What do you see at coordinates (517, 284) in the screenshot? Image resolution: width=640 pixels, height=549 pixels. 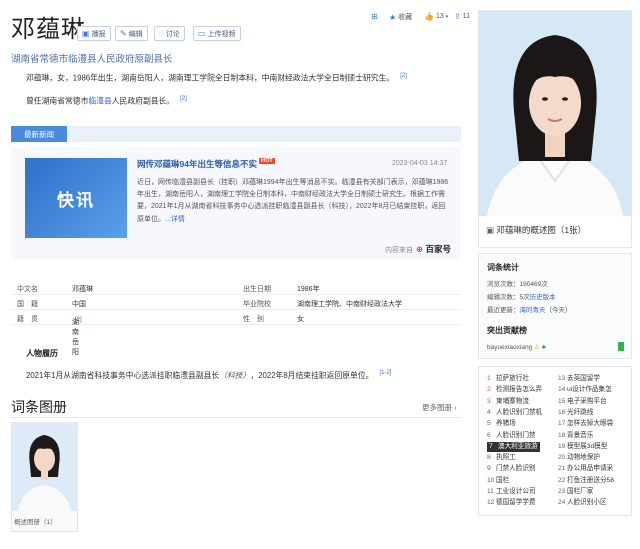 I see `views-count: 浏览次数：190469次` at bounding box center [517, 284].